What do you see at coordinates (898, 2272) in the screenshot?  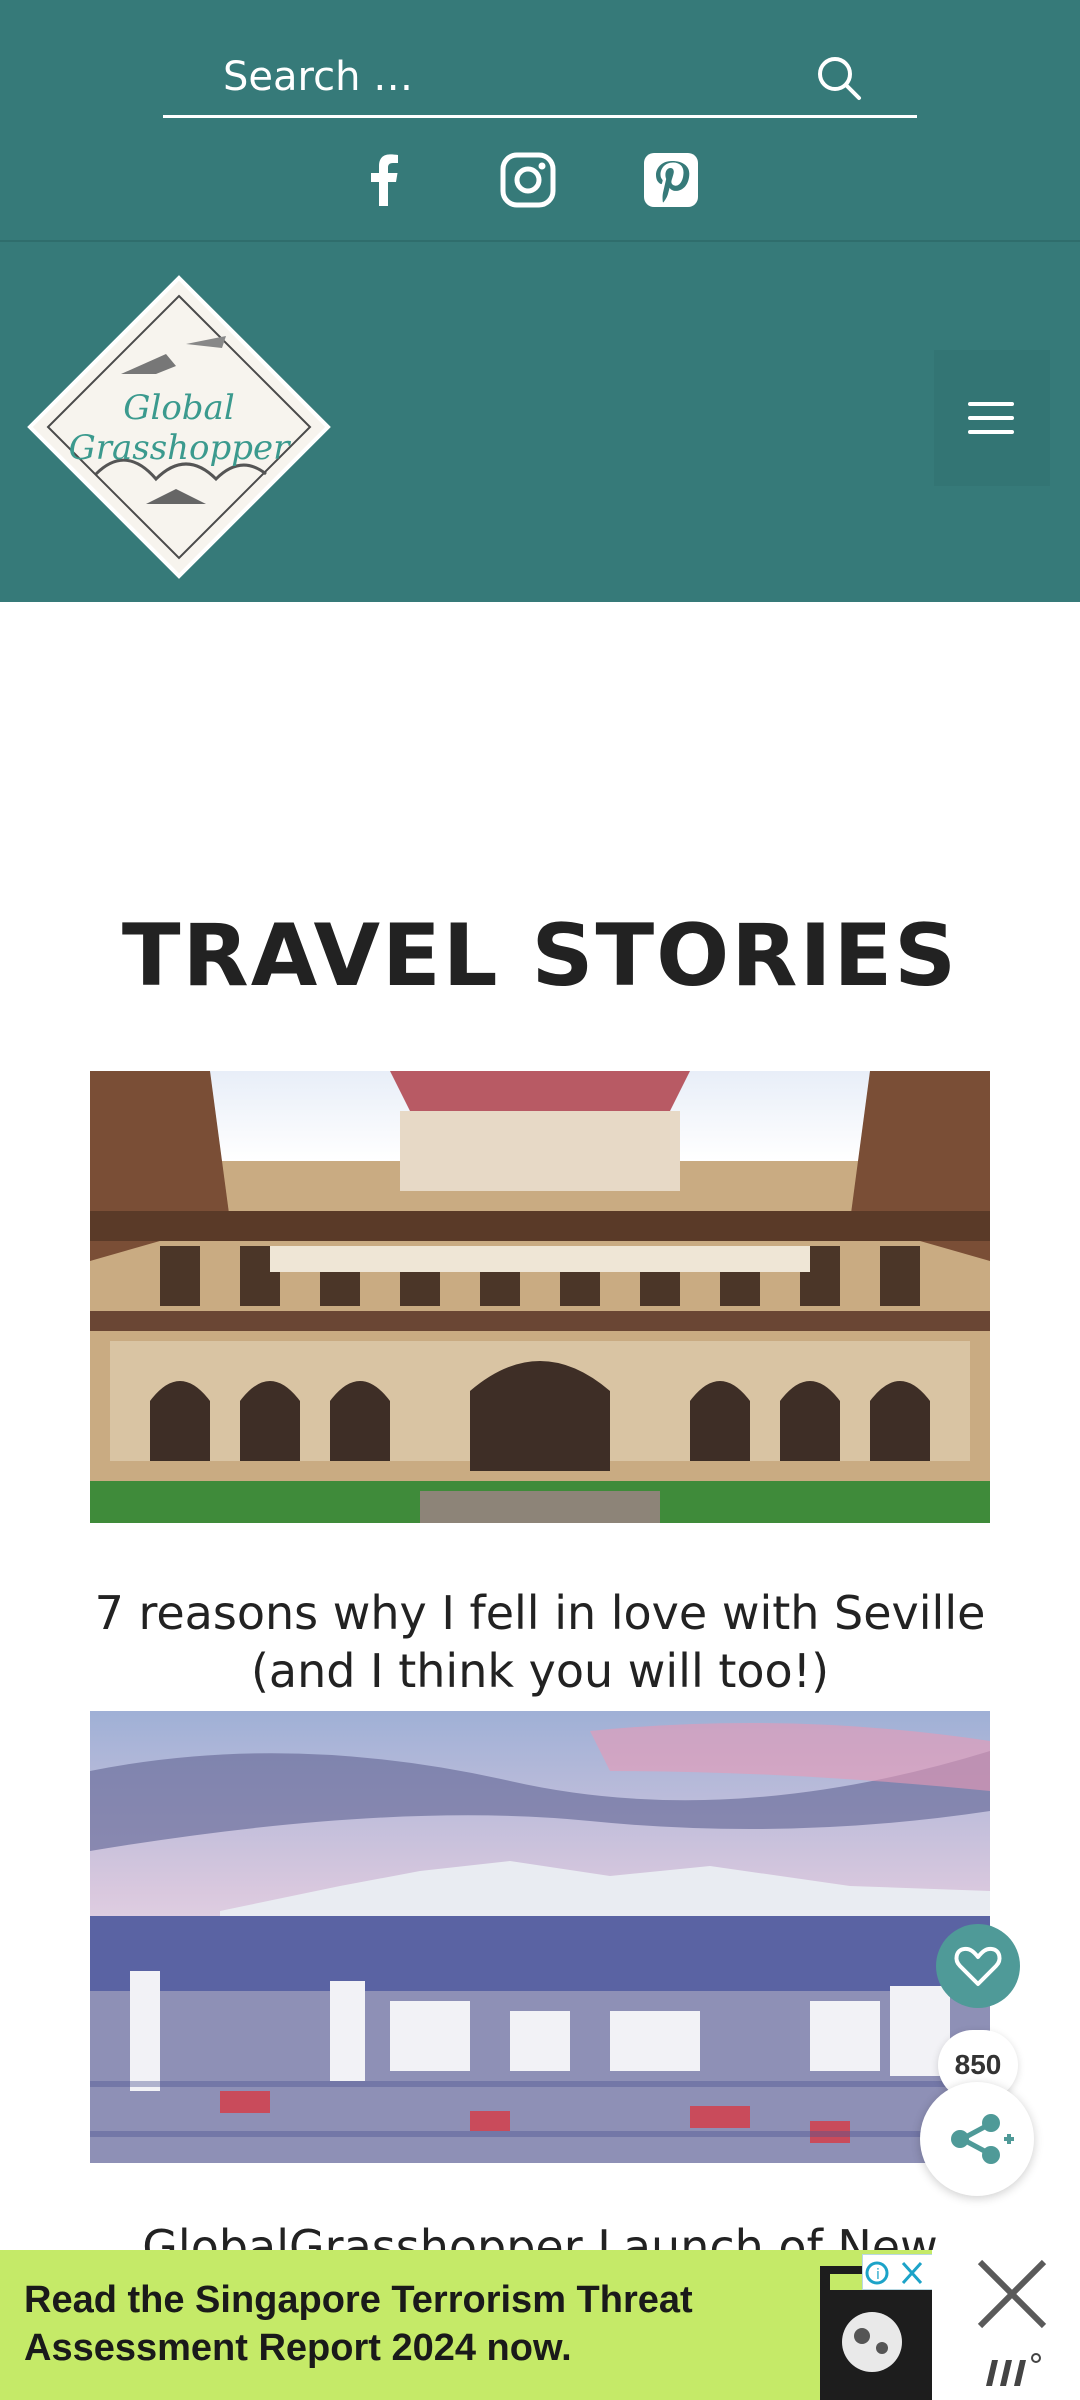 I see `ad-choices-icon: i` at bounding box center [898, 2272].